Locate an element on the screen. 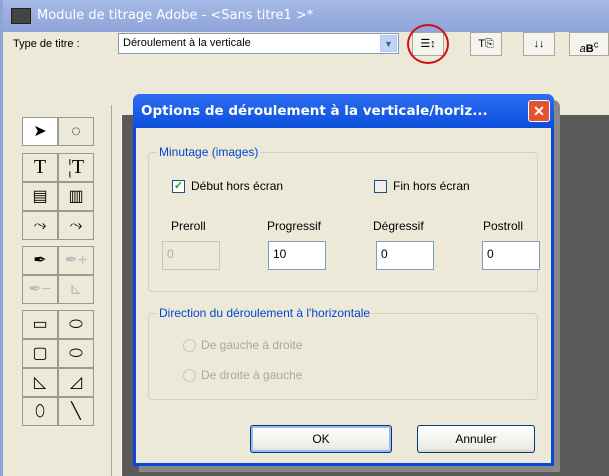  progressif-input: 10 is located at coordinates (297, 255).